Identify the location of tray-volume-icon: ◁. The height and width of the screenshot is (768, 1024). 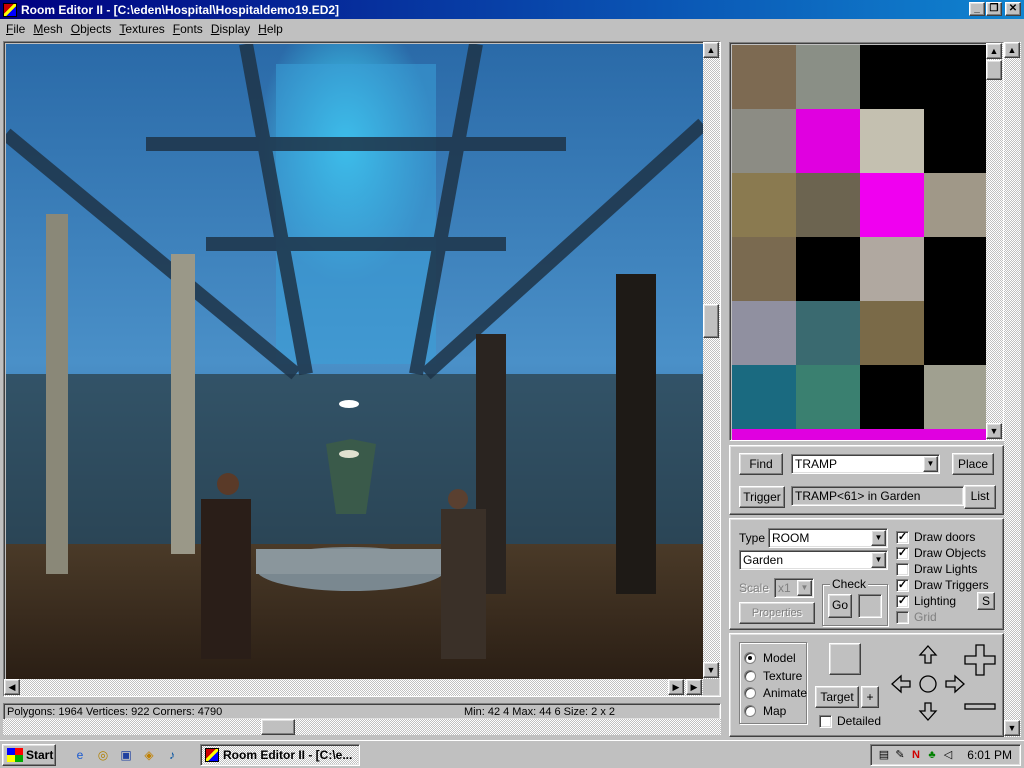
(948, 755).